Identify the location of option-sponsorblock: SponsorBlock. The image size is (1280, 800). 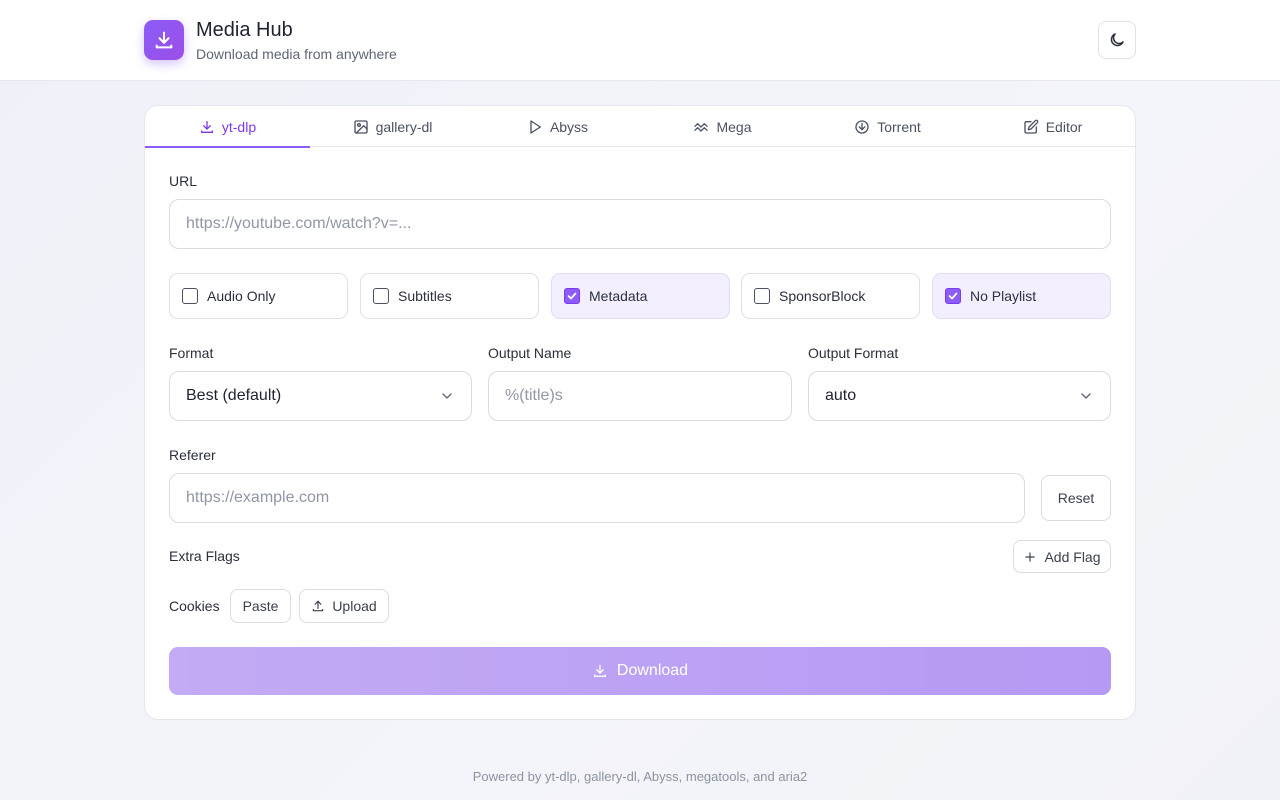
(830, 296).